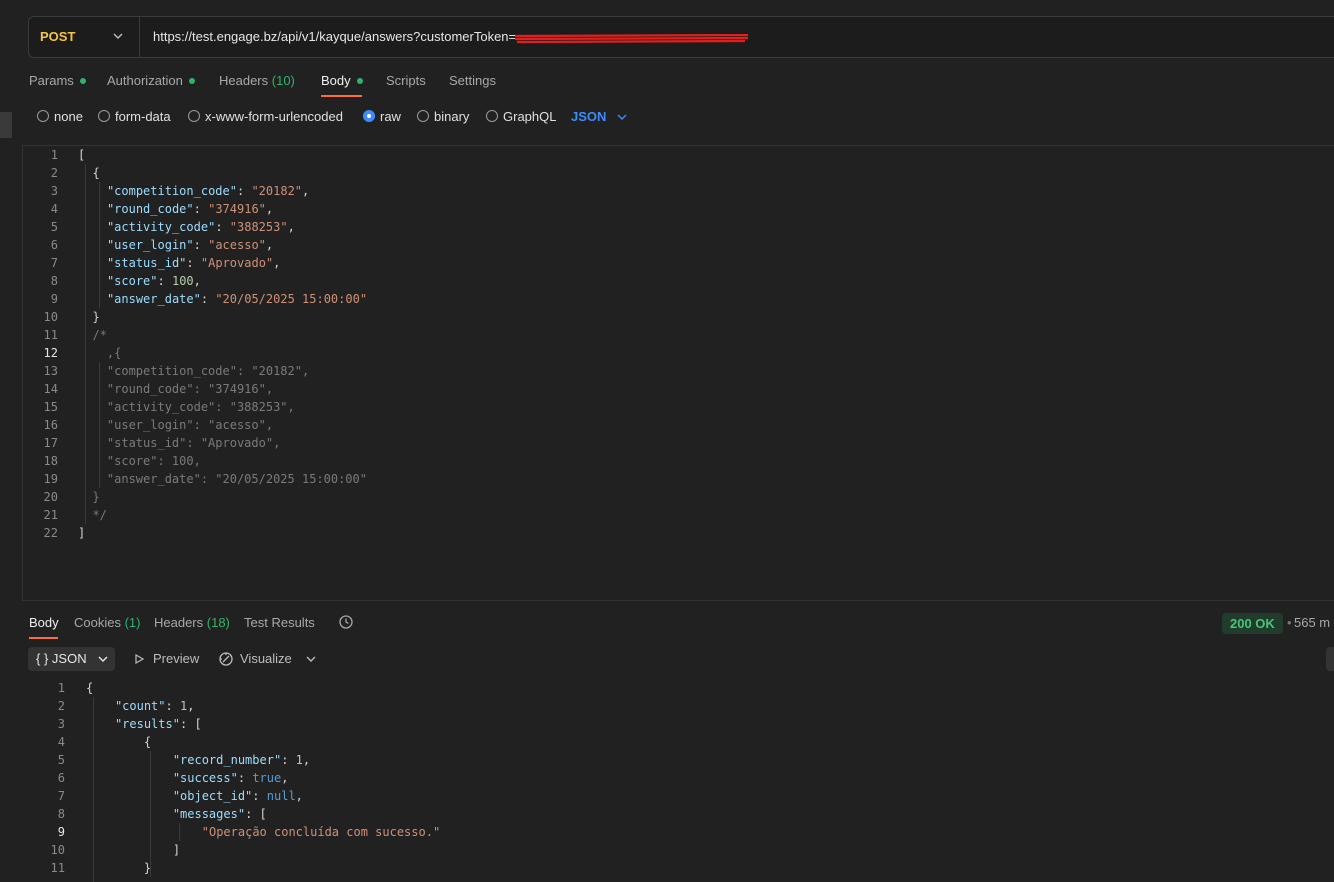  I want to click on tab-scripts: Scripts, so click(406, 80).